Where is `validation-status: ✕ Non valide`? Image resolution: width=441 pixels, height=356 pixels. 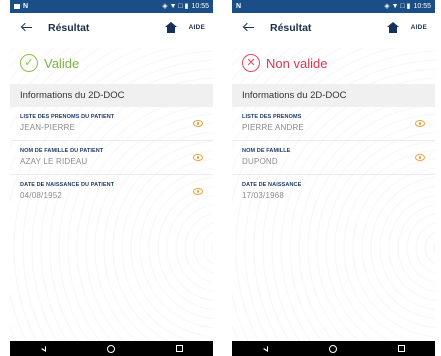
validation-status: ✕ Non valide is located at coordinates (333, 63).